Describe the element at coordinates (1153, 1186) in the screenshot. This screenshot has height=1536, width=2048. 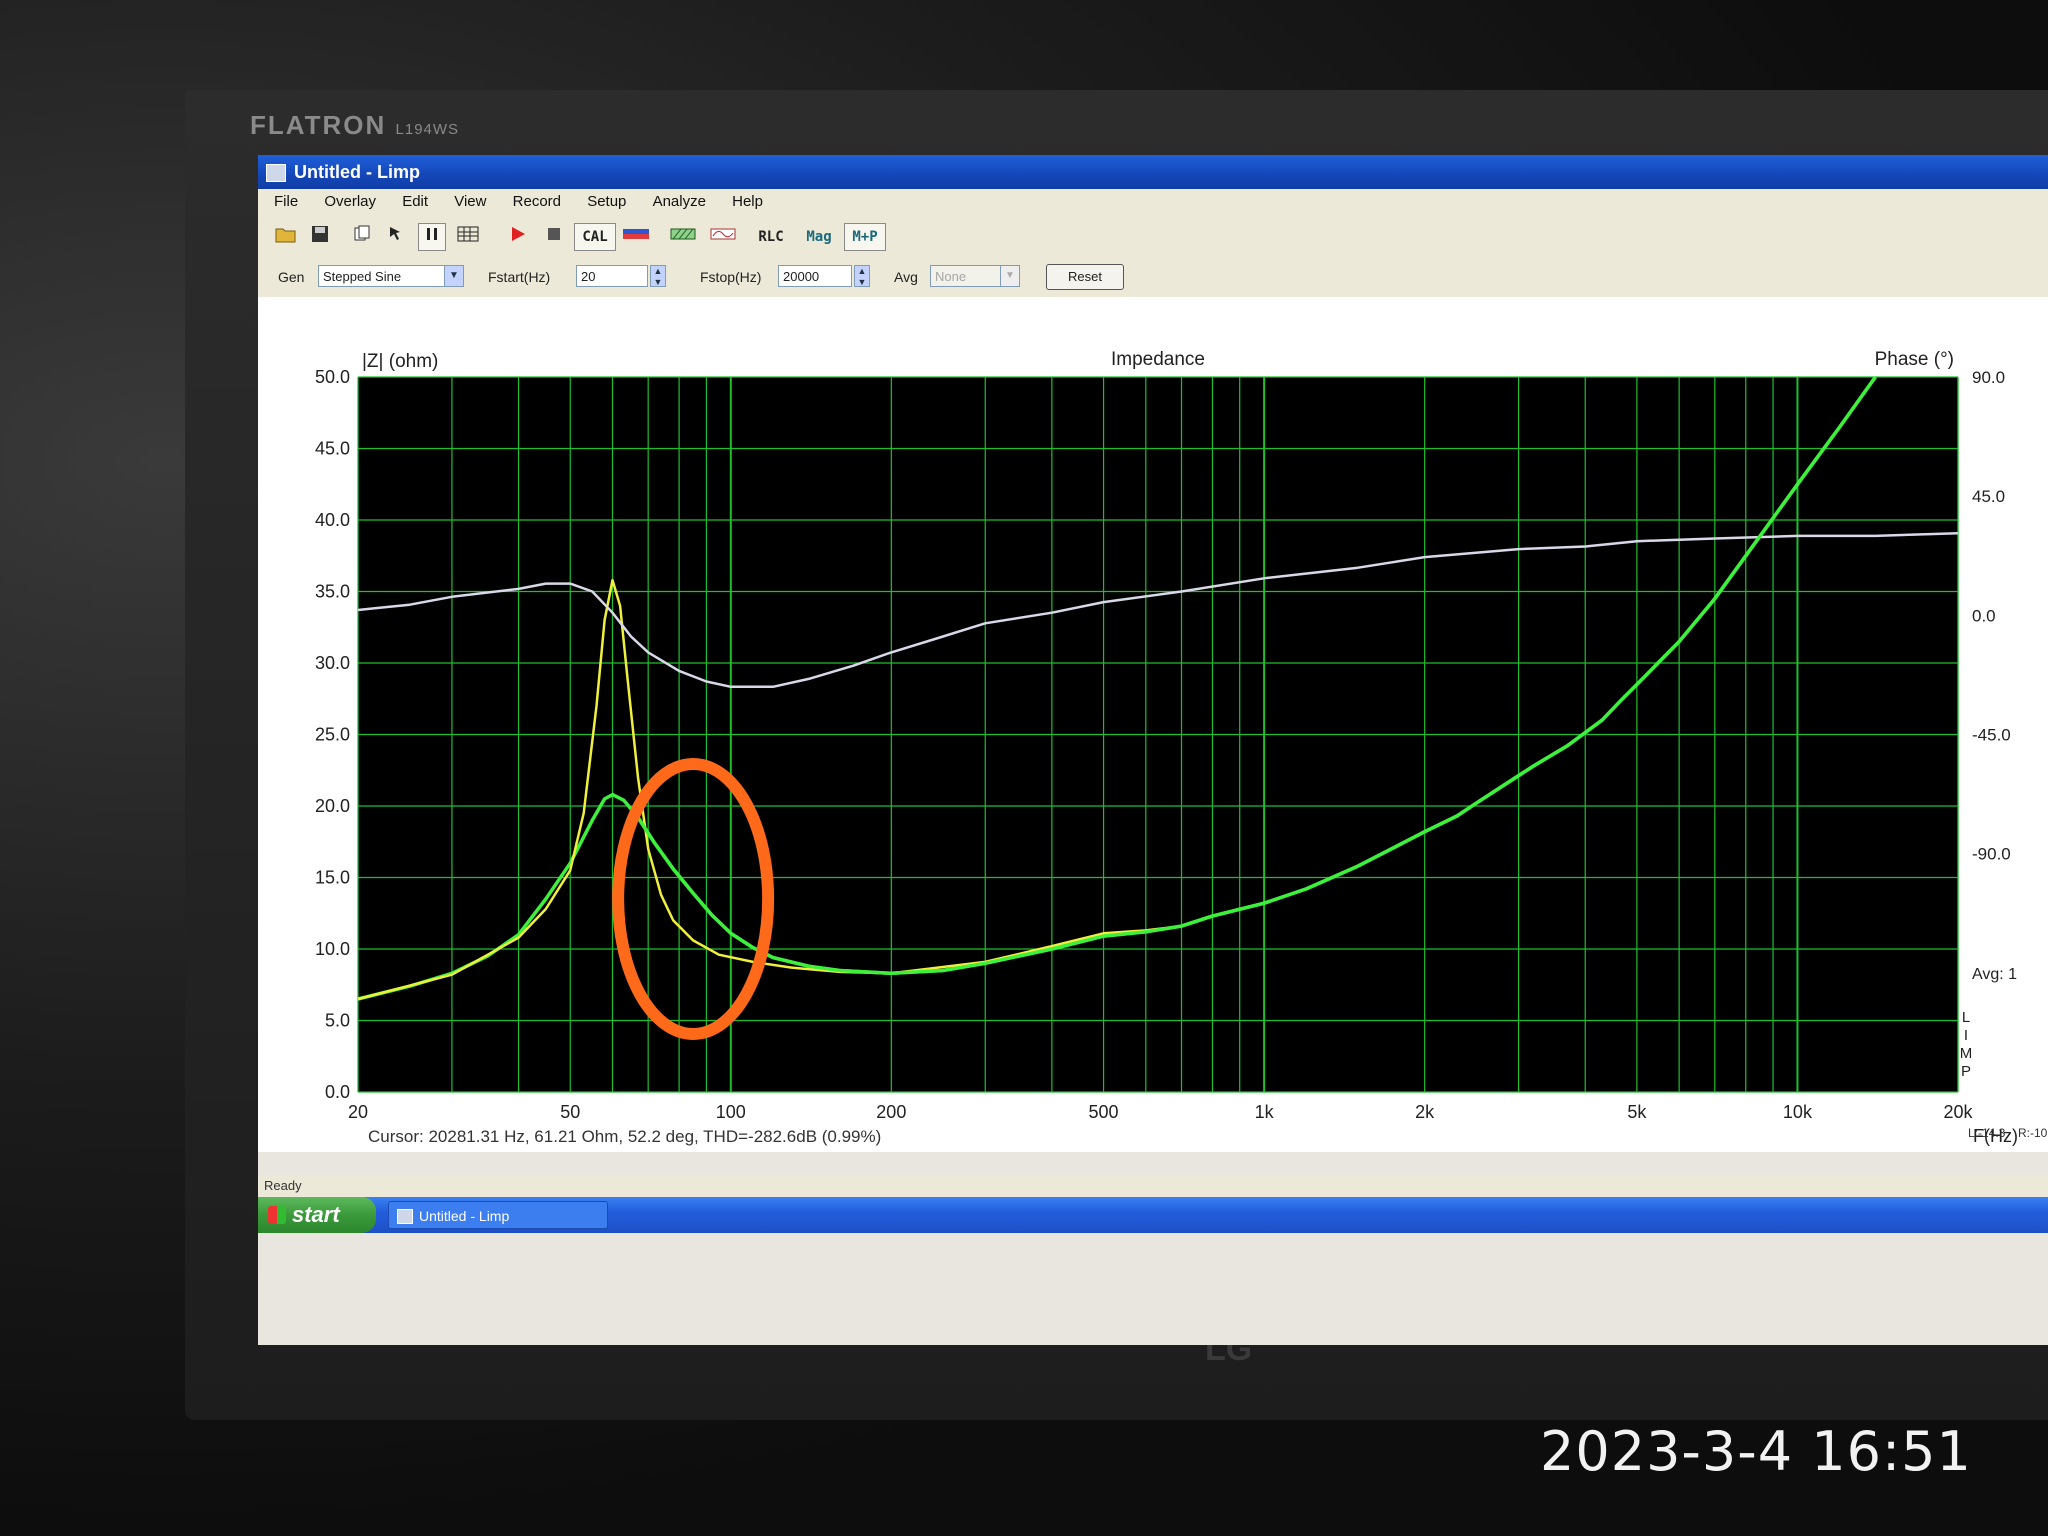
I see `status-bar: Ready` at that location.